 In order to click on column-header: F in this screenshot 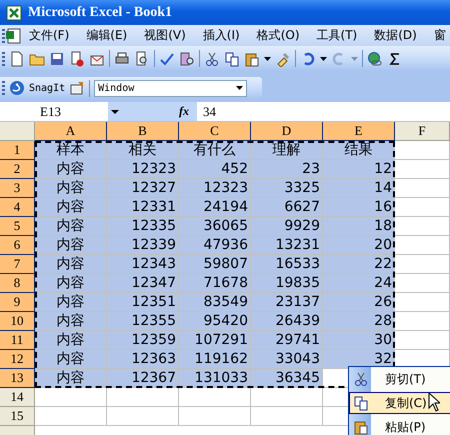, I will do `click(422, 131)`.